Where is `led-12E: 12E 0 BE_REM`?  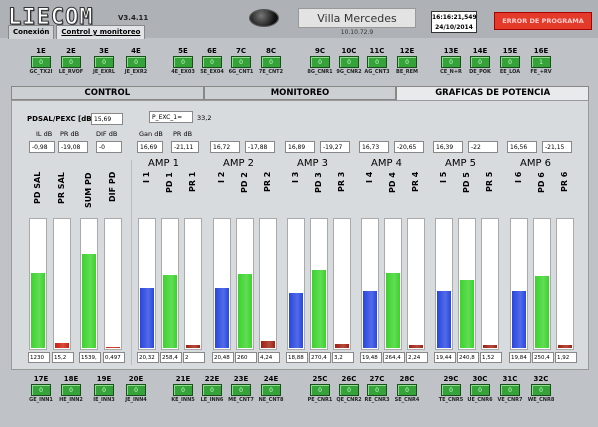 led-12E: 12E 0 BE_REM is located at coordinates (407, 61).